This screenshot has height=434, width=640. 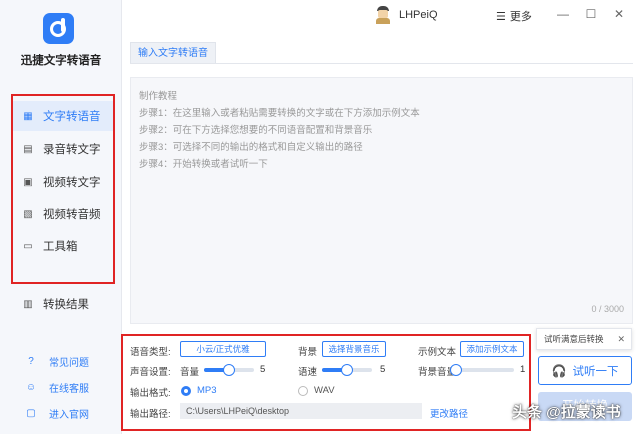 What do you see at coordinates (492, 349) in the screenshot?
I see `add-sample-button: 添加示例文本` at bounding box center [492, 349].